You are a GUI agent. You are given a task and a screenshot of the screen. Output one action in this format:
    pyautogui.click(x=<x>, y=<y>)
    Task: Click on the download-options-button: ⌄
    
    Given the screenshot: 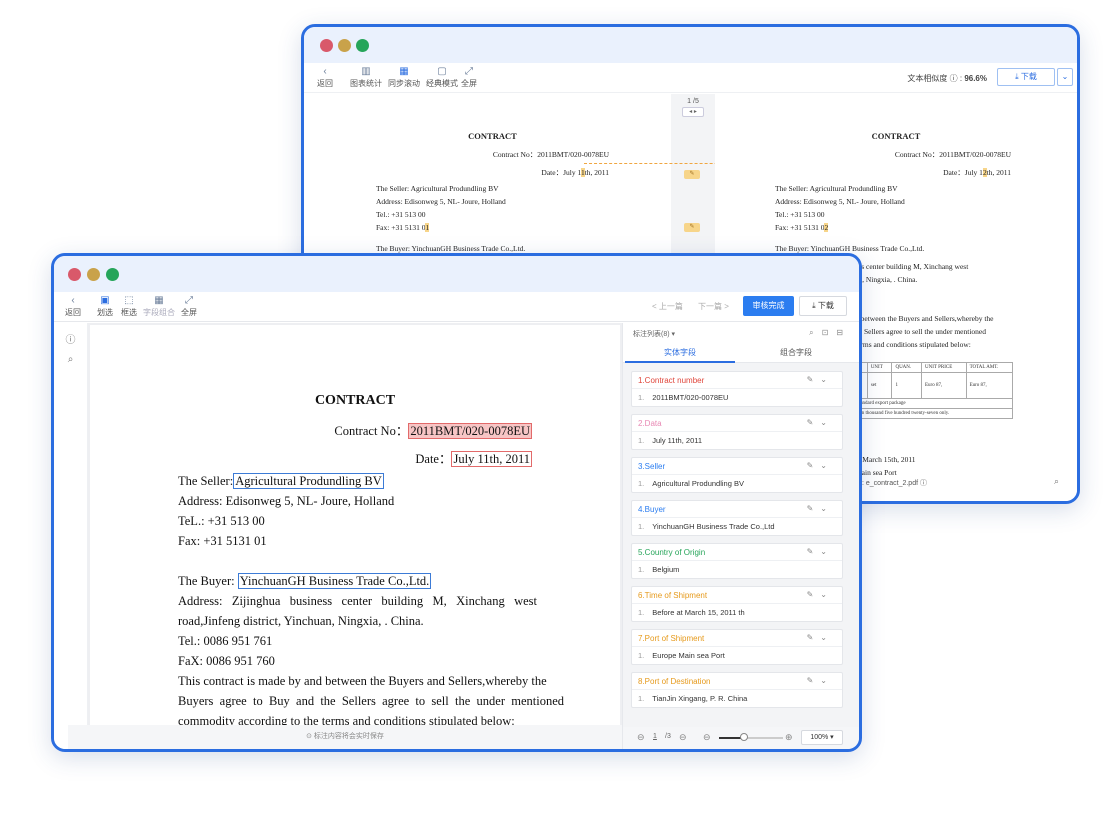 What is the action you would take?
    pyautogui.click(x=1065, y=77)
    